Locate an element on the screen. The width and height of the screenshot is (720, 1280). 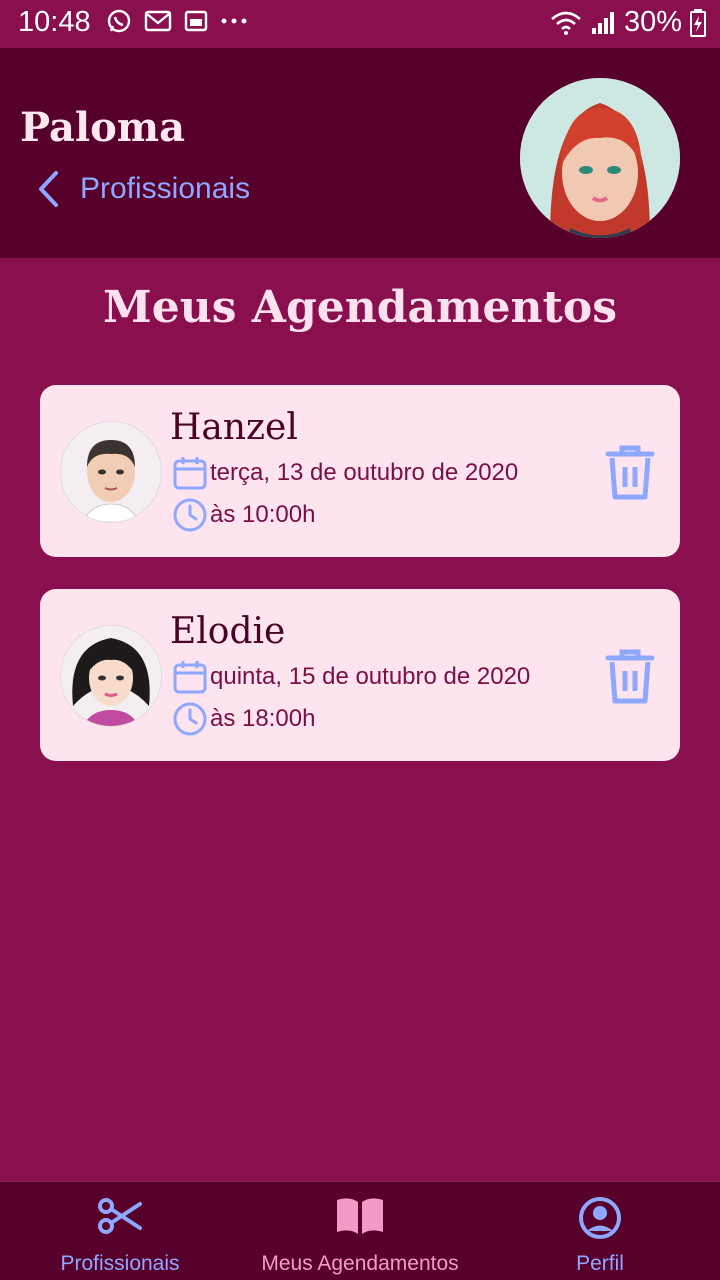
more-icon is located at coordinates (234, 21).